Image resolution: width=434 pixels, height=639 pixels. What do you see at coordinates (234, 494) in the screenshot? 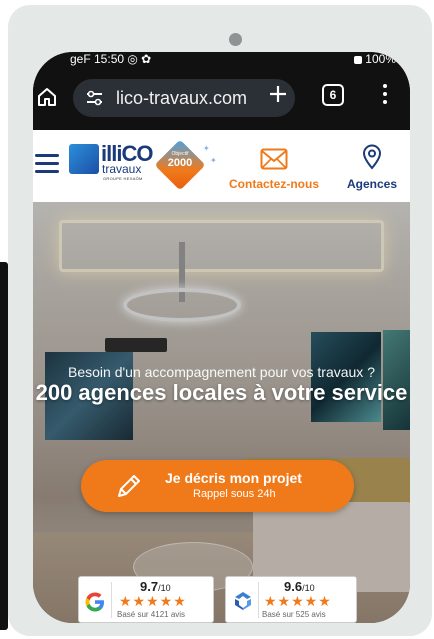
I see `cta-sublabel: Rappel sous 24h` at bounding box center [234, 494].